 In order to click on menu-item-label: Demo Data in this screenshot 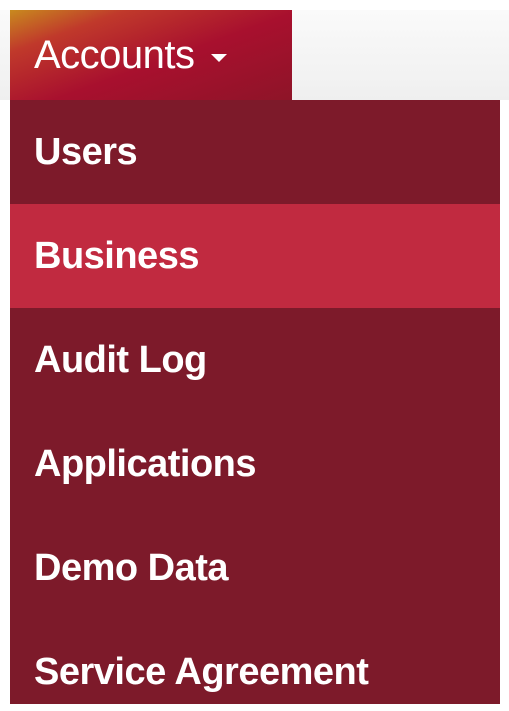, I will do `click(131, 567)`.